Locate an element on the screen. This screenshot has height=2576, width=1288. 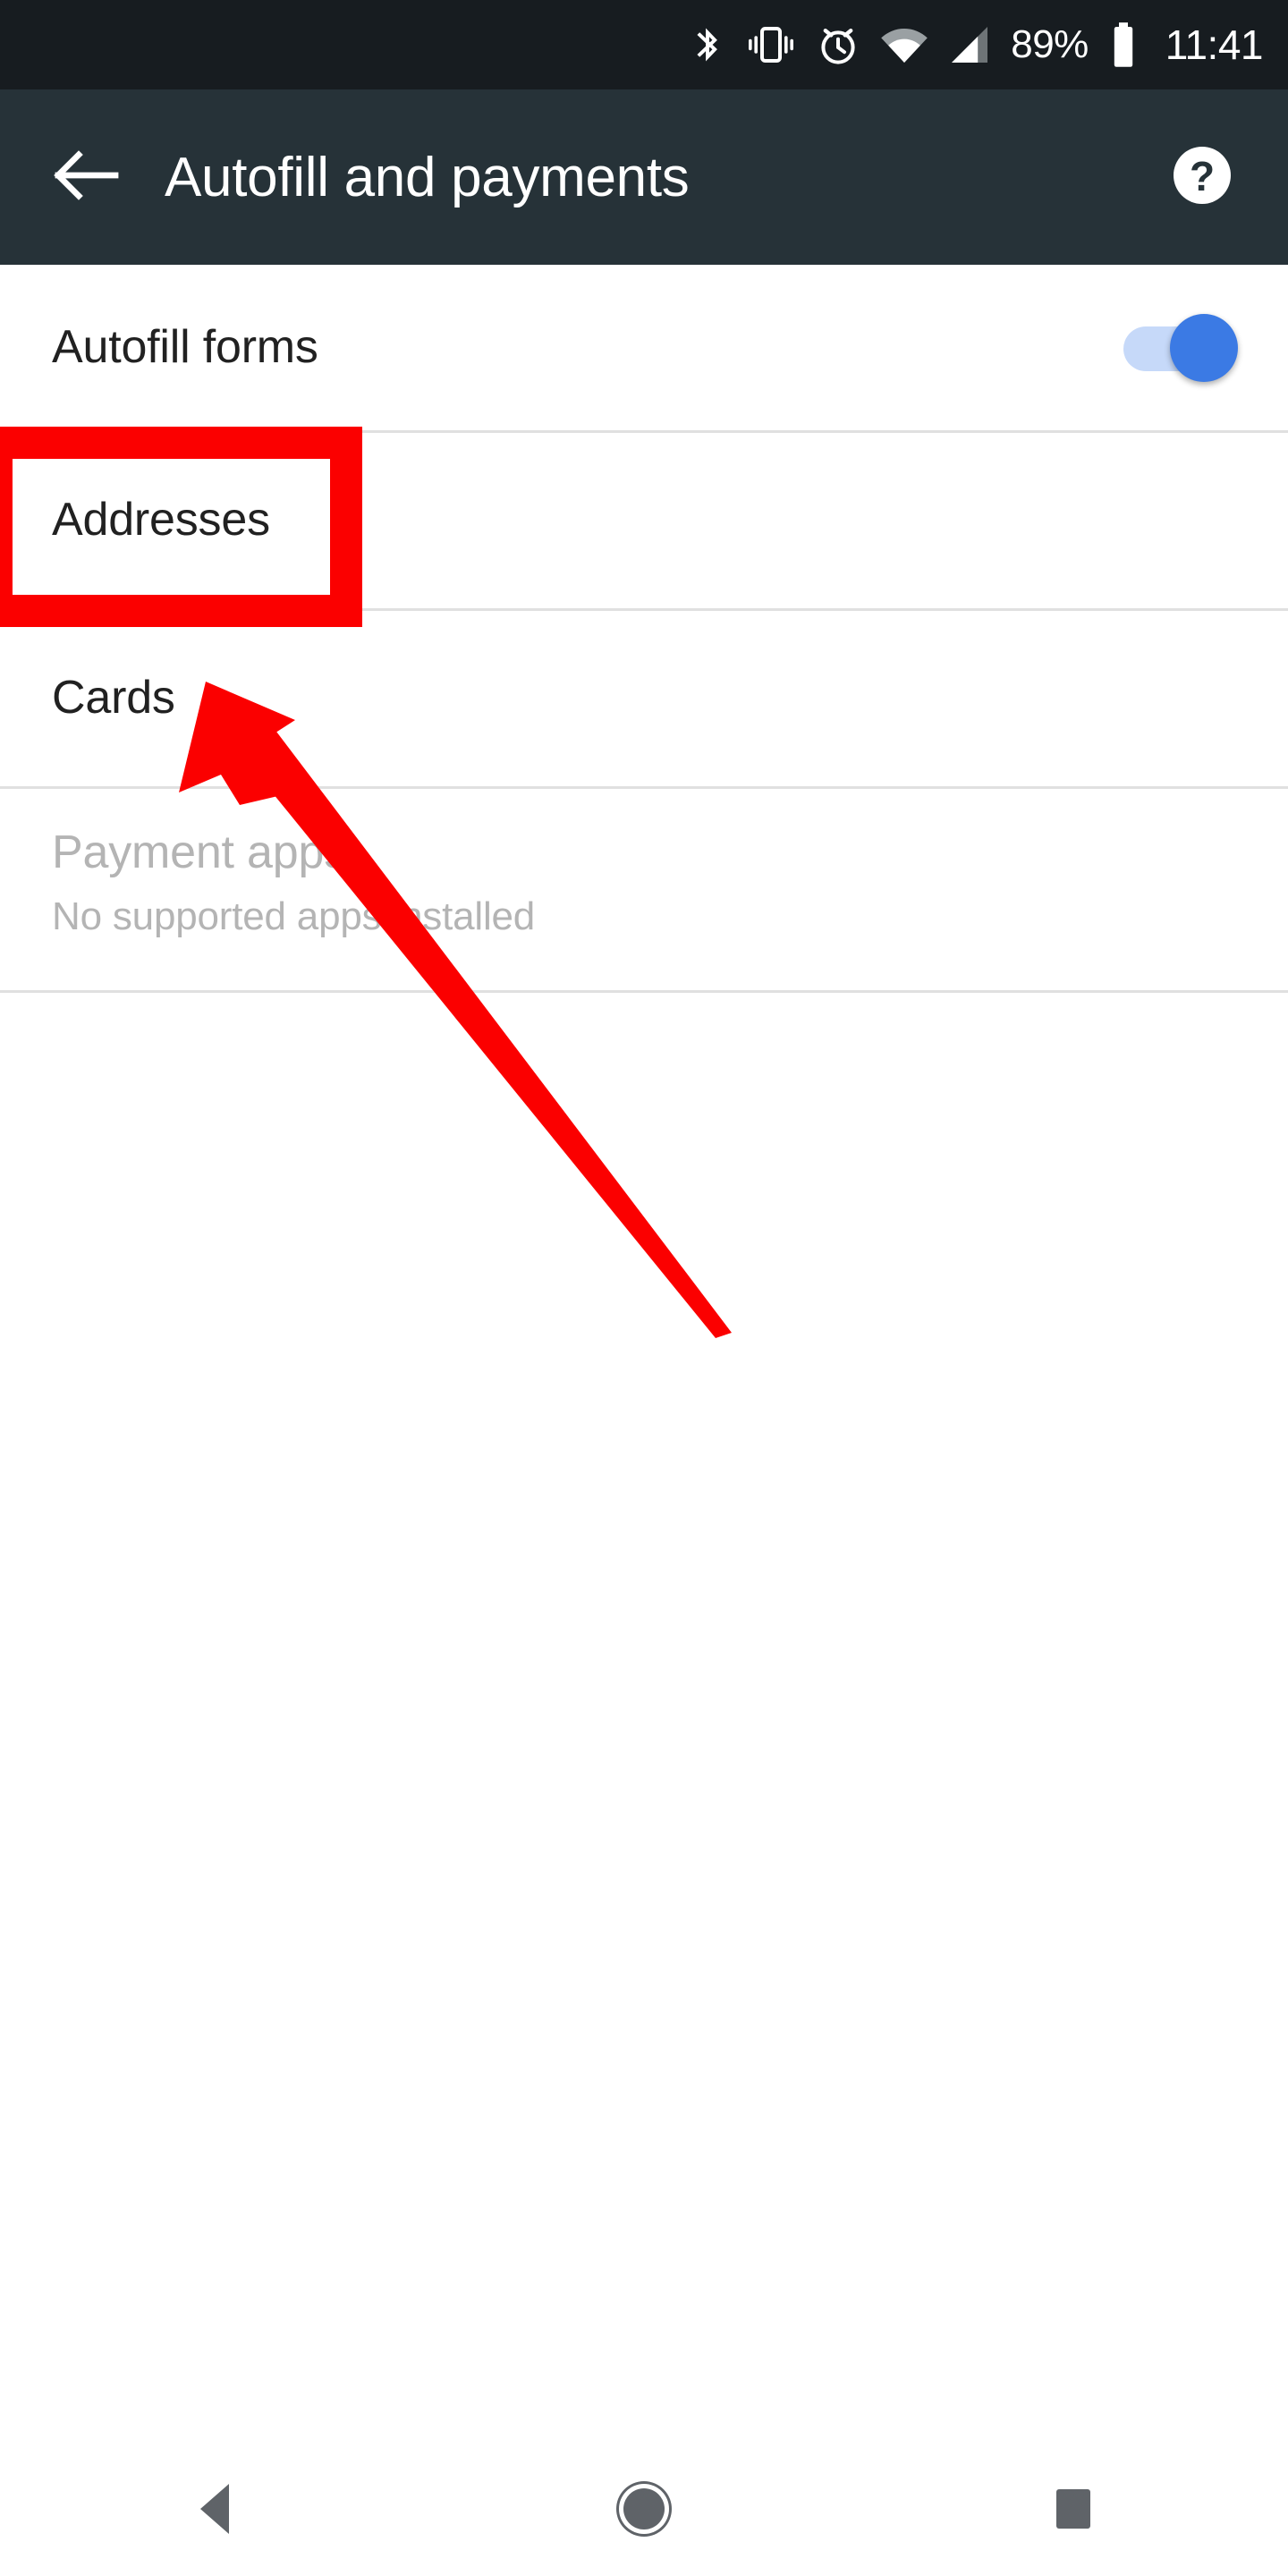
cell-signal-icon is located at coordinates (969, 45).